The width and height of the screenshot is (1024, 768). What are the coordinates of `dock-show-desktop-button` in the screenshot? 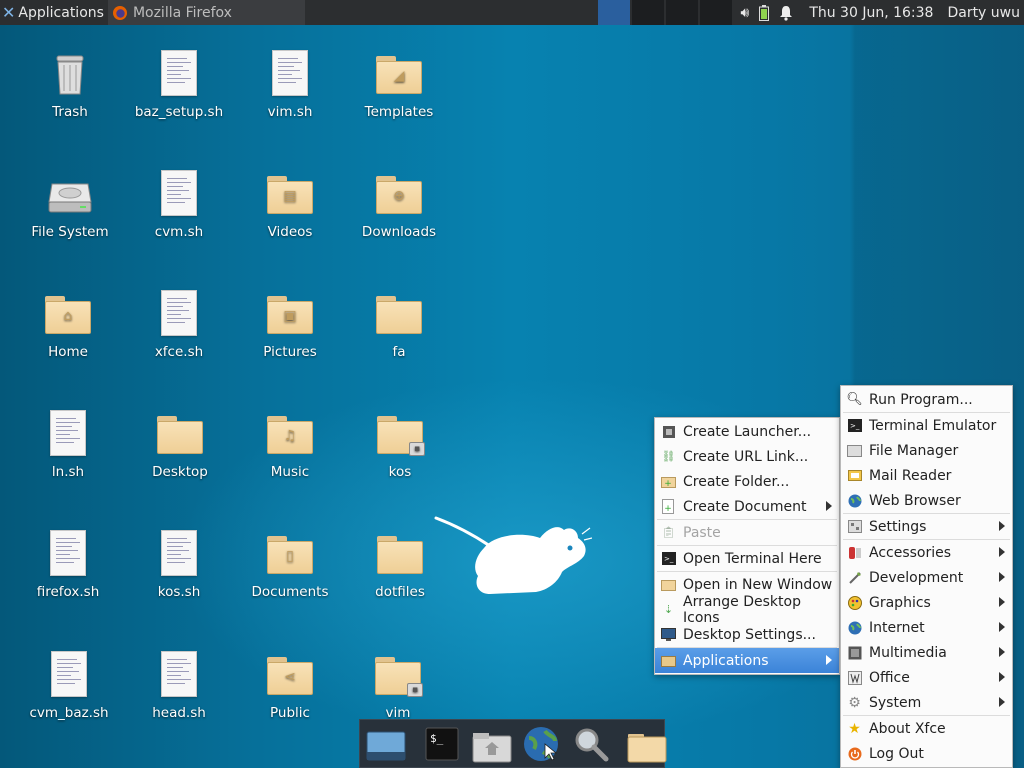 It's located at (385, 744).